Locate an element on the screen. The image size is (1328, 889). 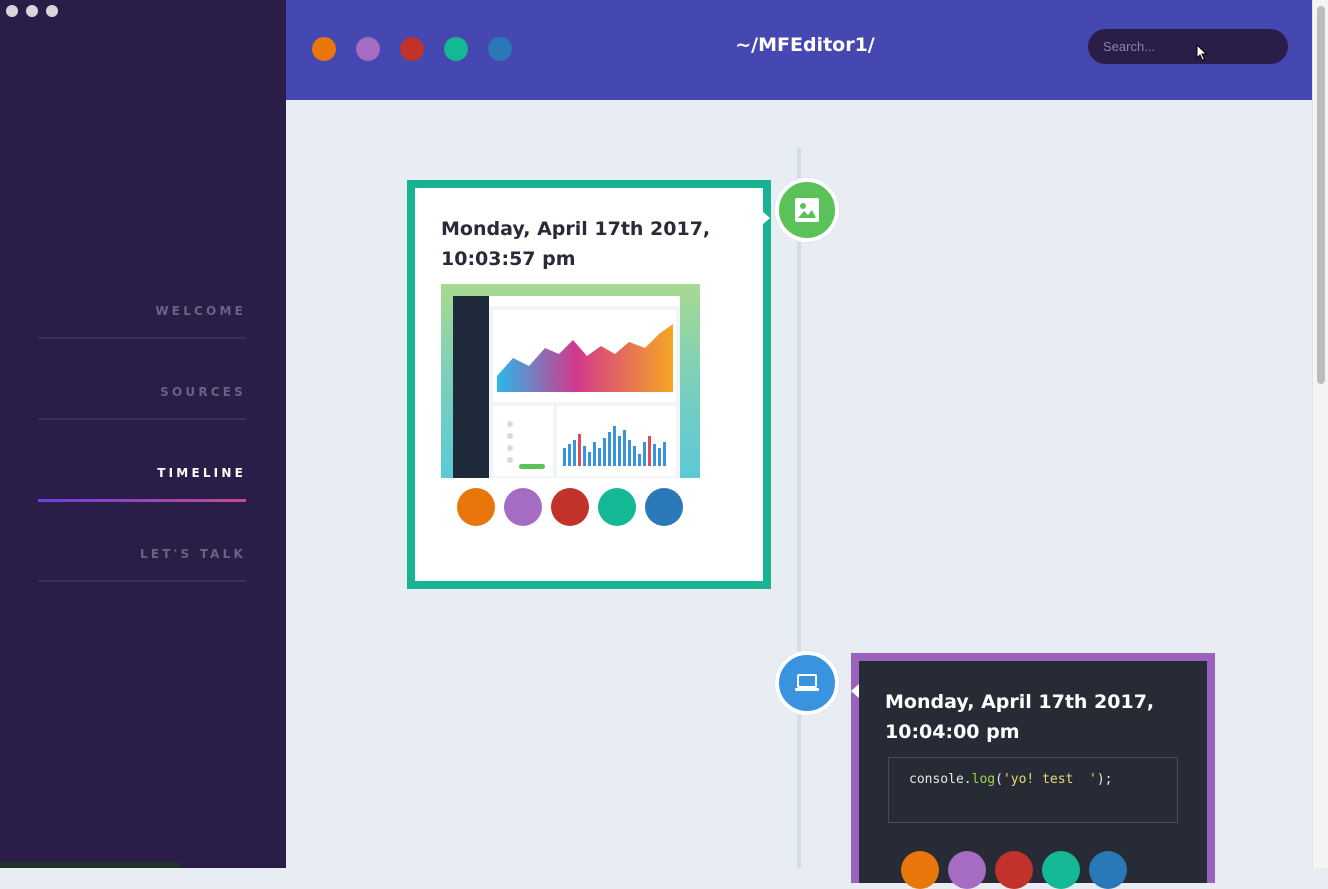
code-snippet: console.log('yo! test '); is located at coordinates (1033, 790).